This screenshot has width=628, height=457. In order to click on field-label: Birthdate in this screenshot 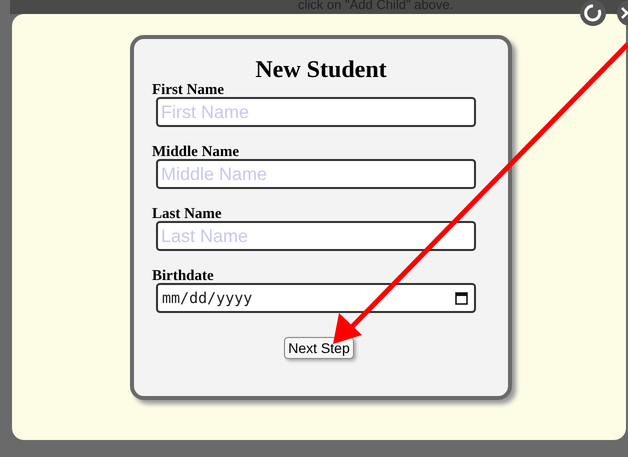, I will do `click(183, 276)`.